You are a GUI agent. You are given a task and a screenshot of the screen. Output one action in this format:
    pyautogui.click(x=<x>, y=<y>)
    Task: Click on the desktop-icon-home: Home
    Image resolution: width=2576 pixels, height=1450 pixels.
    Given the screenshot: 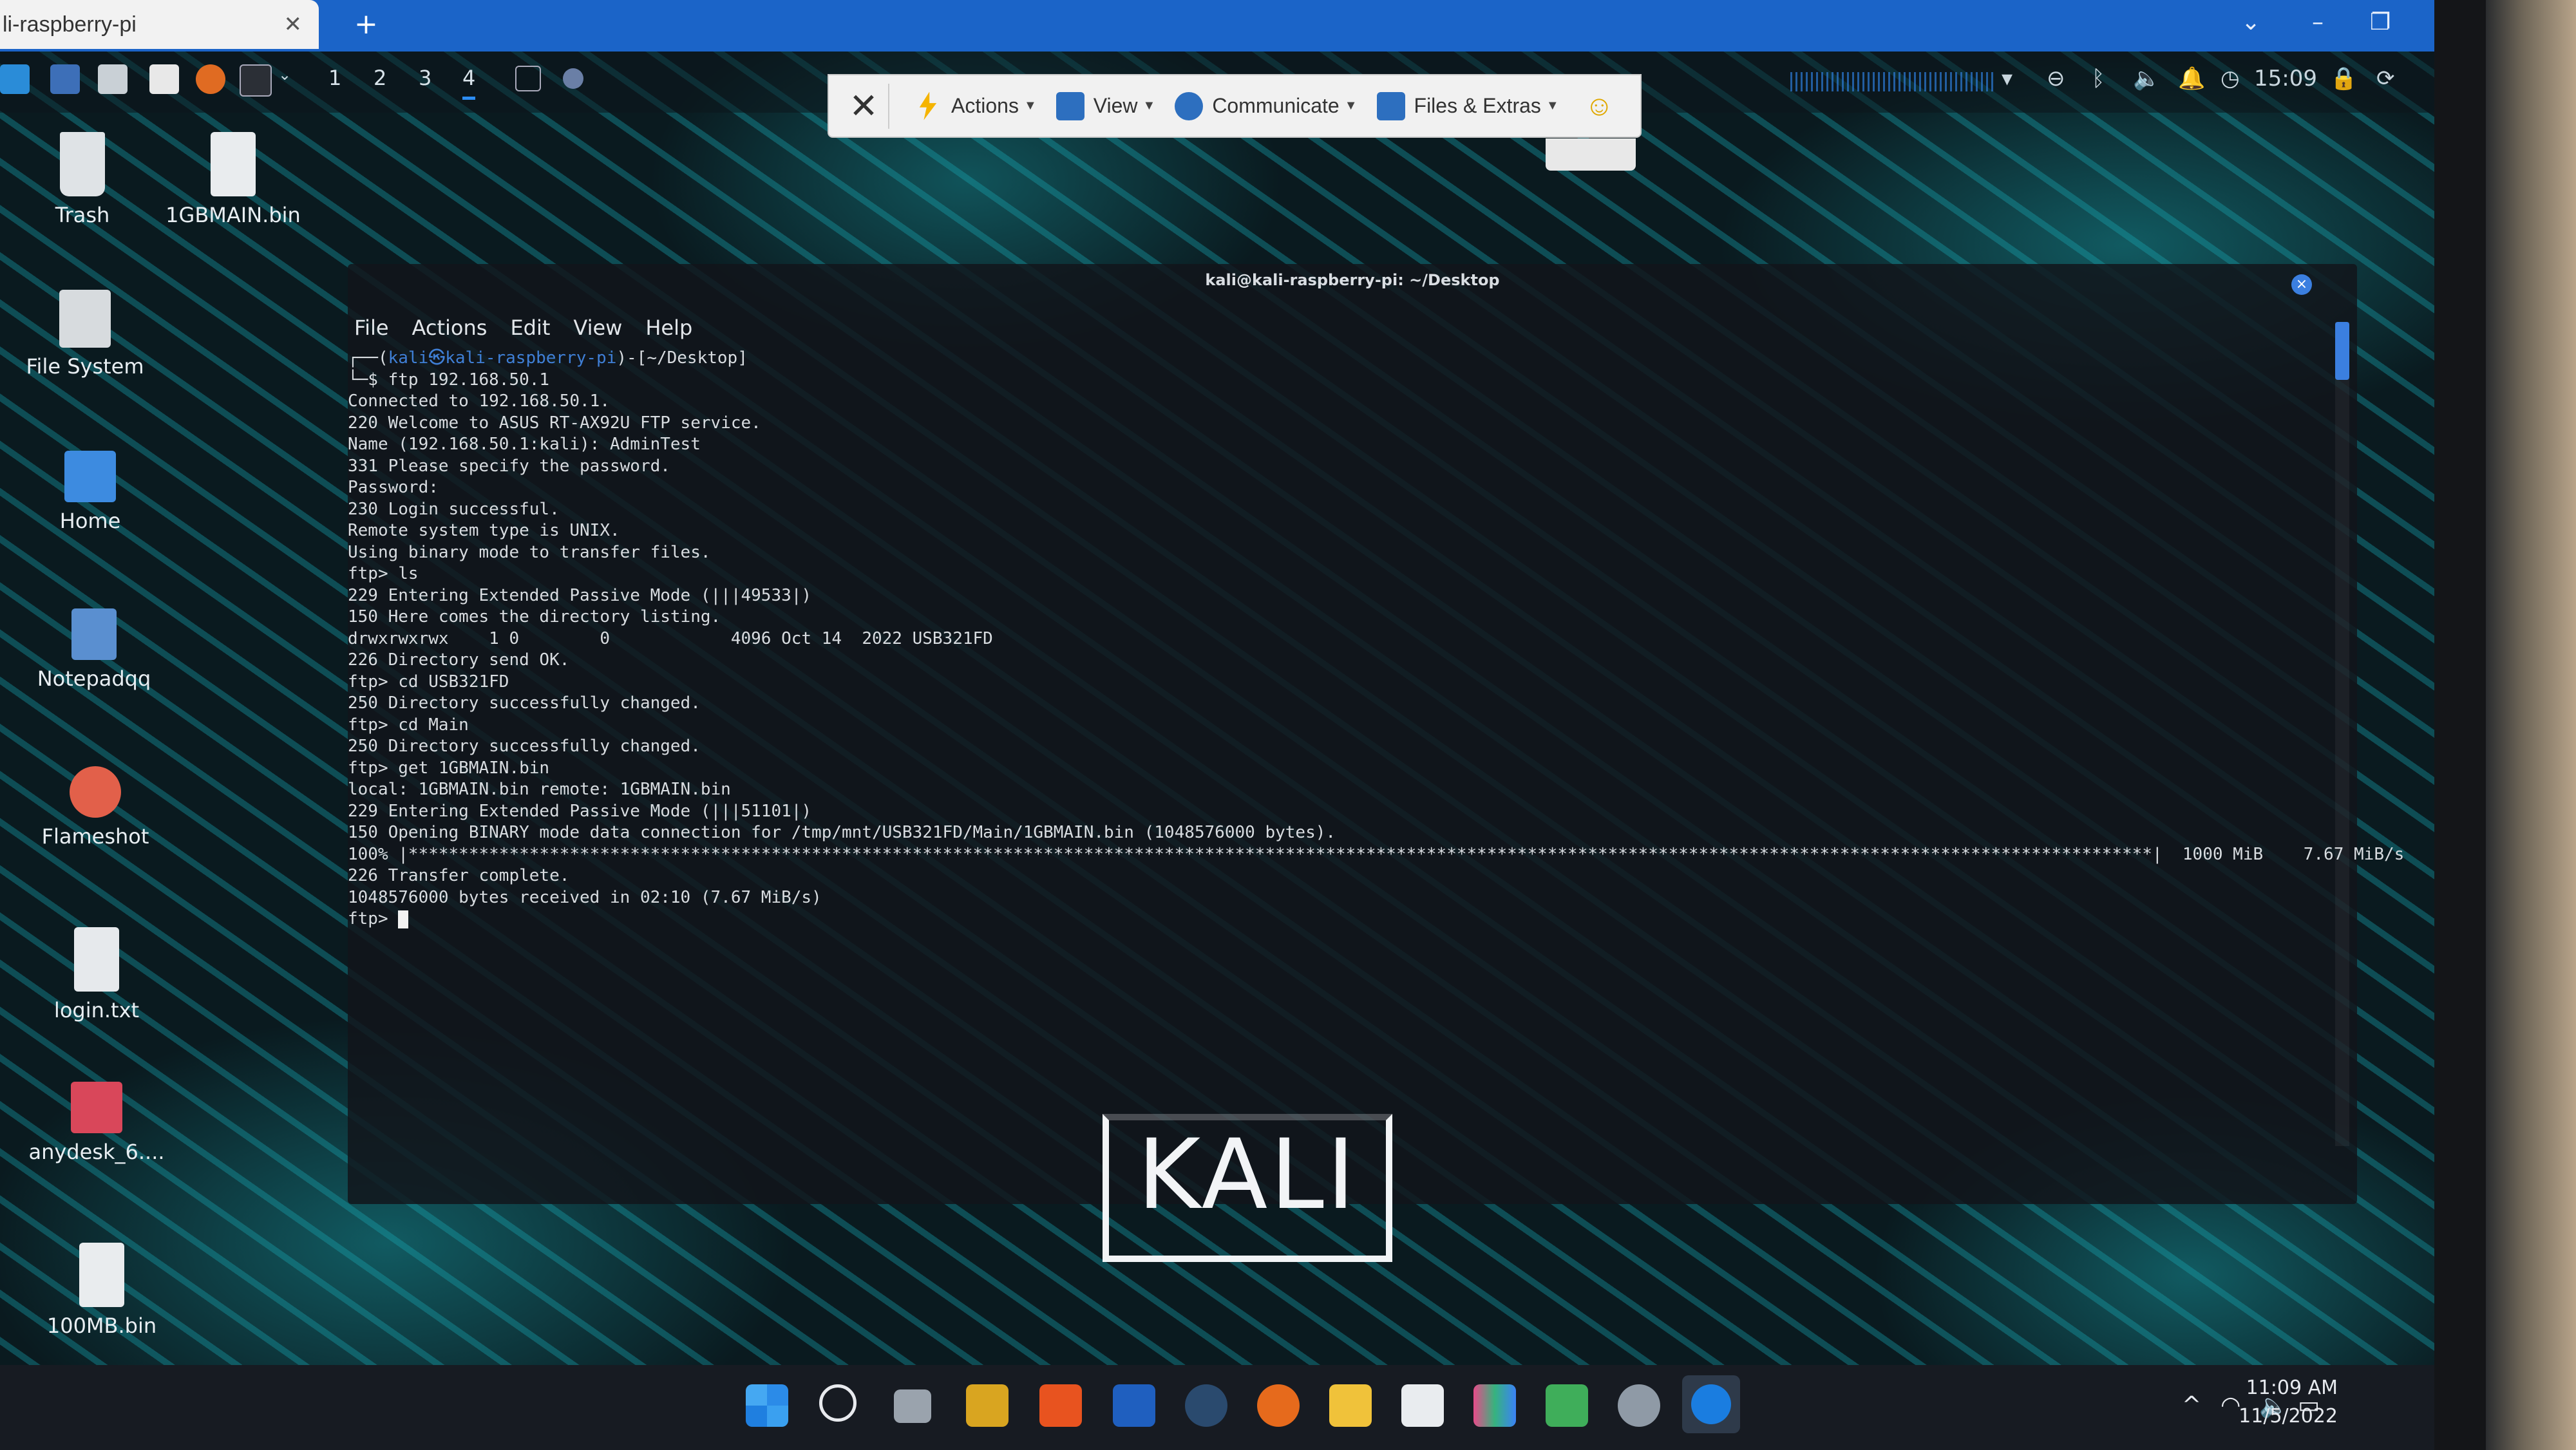 What is the action you would take?
    pyautogui.click(x=90, y=492)
    